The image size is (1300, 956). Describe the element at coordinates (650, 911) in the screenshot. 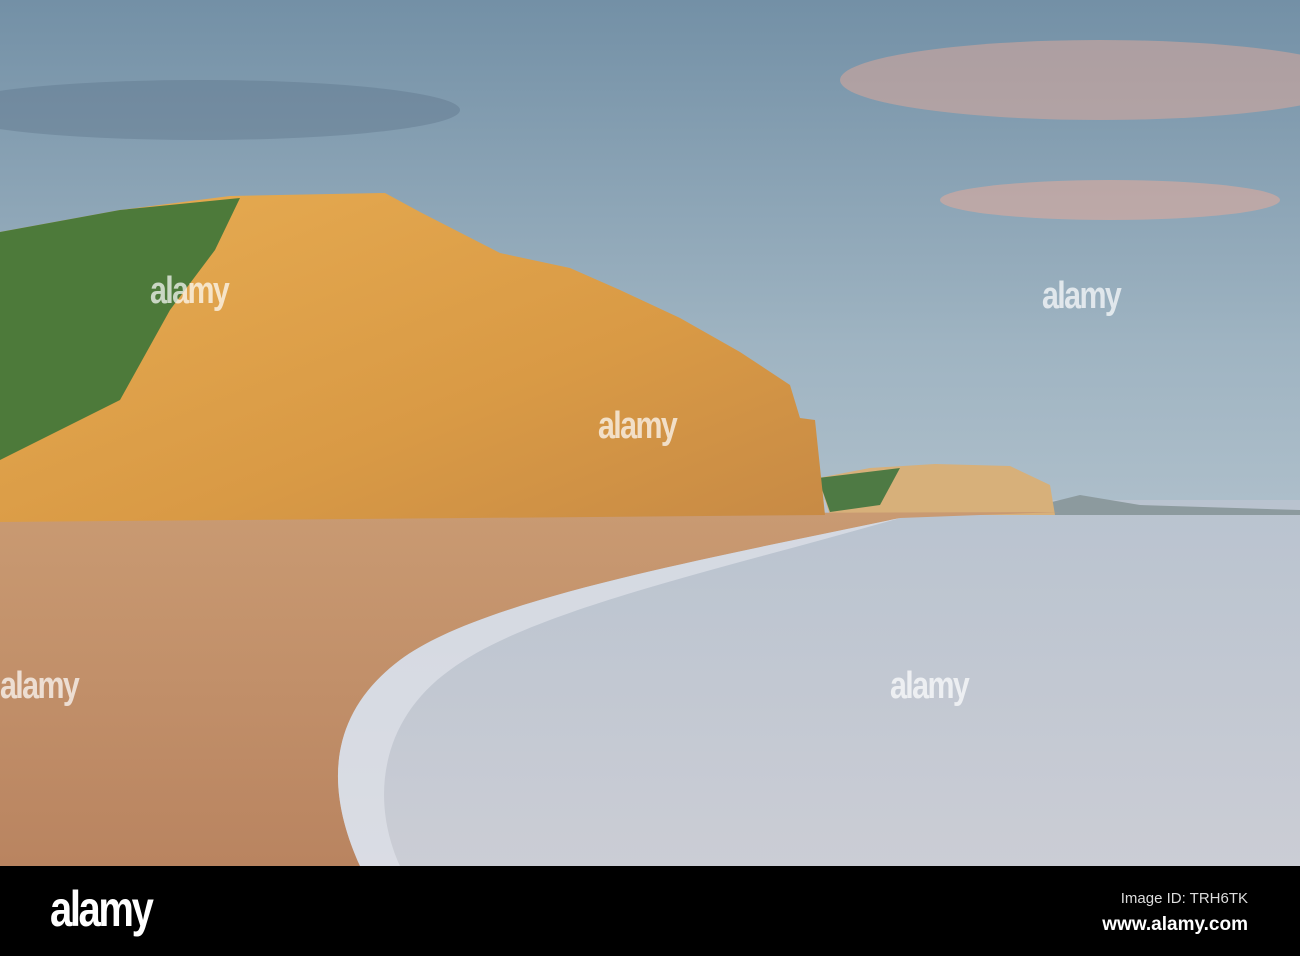

I see `footer-bar: alamy Image ID: TRH6TK www.alamy.com` at that location.